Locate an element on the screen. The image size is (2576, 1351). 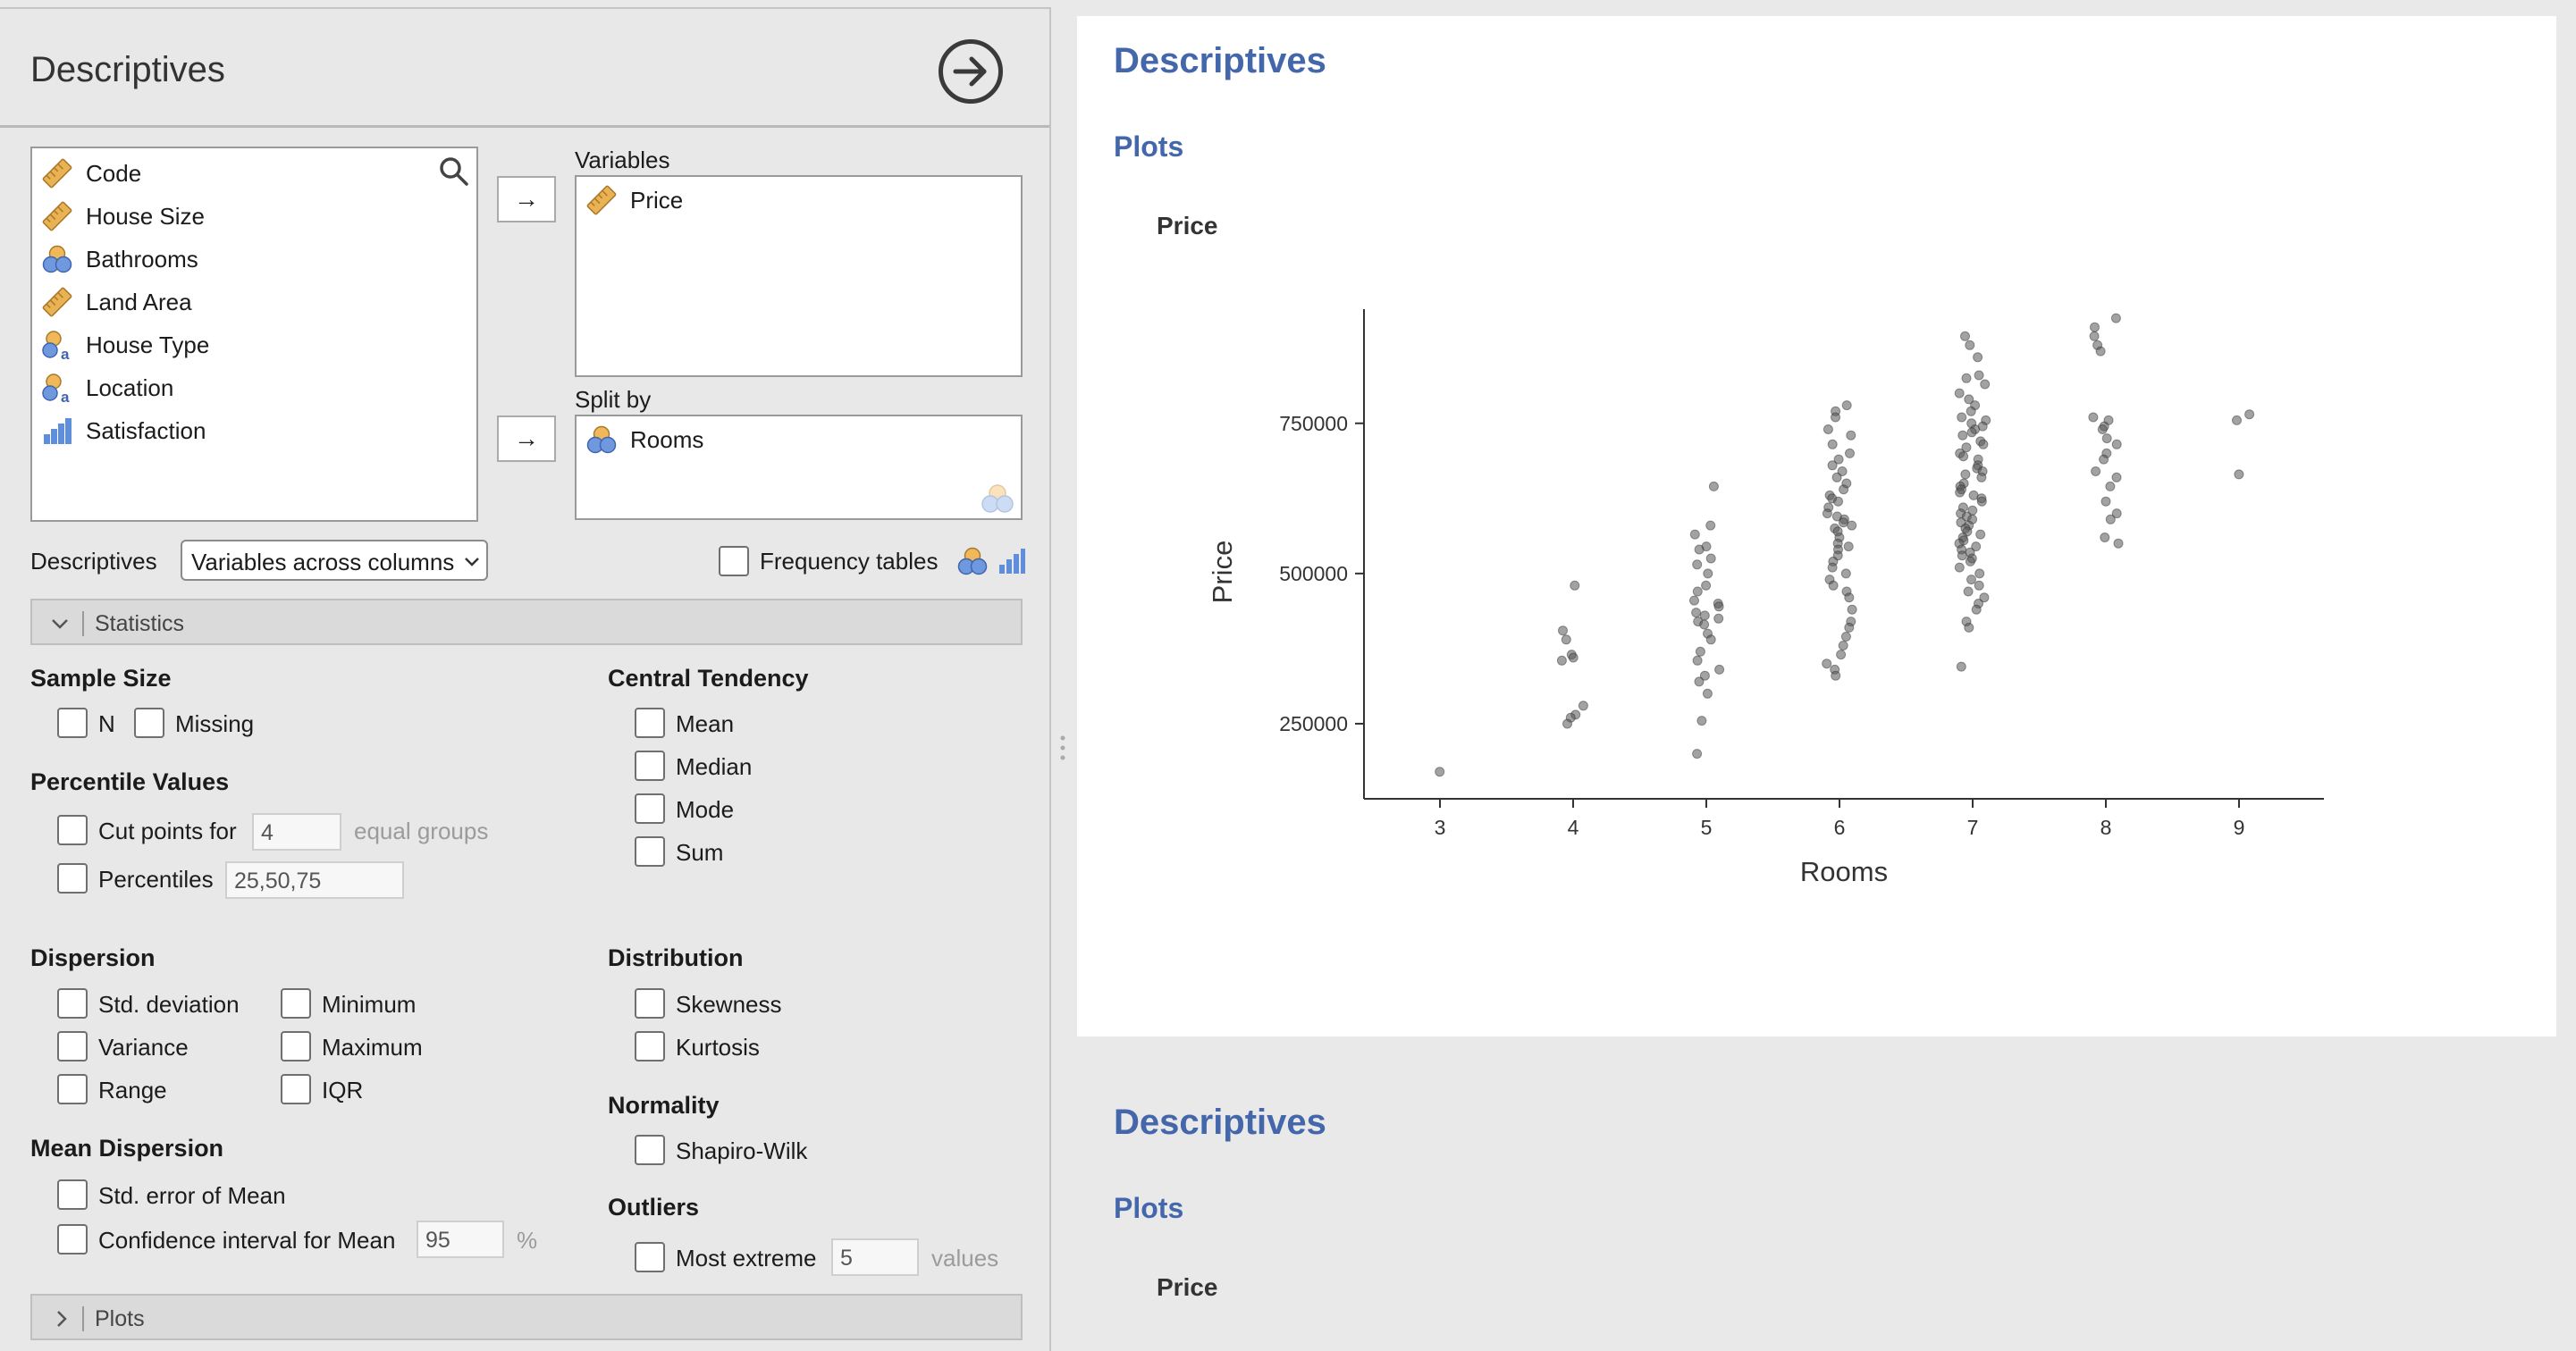
sum-checkbox is located at coordinates (650, 851).